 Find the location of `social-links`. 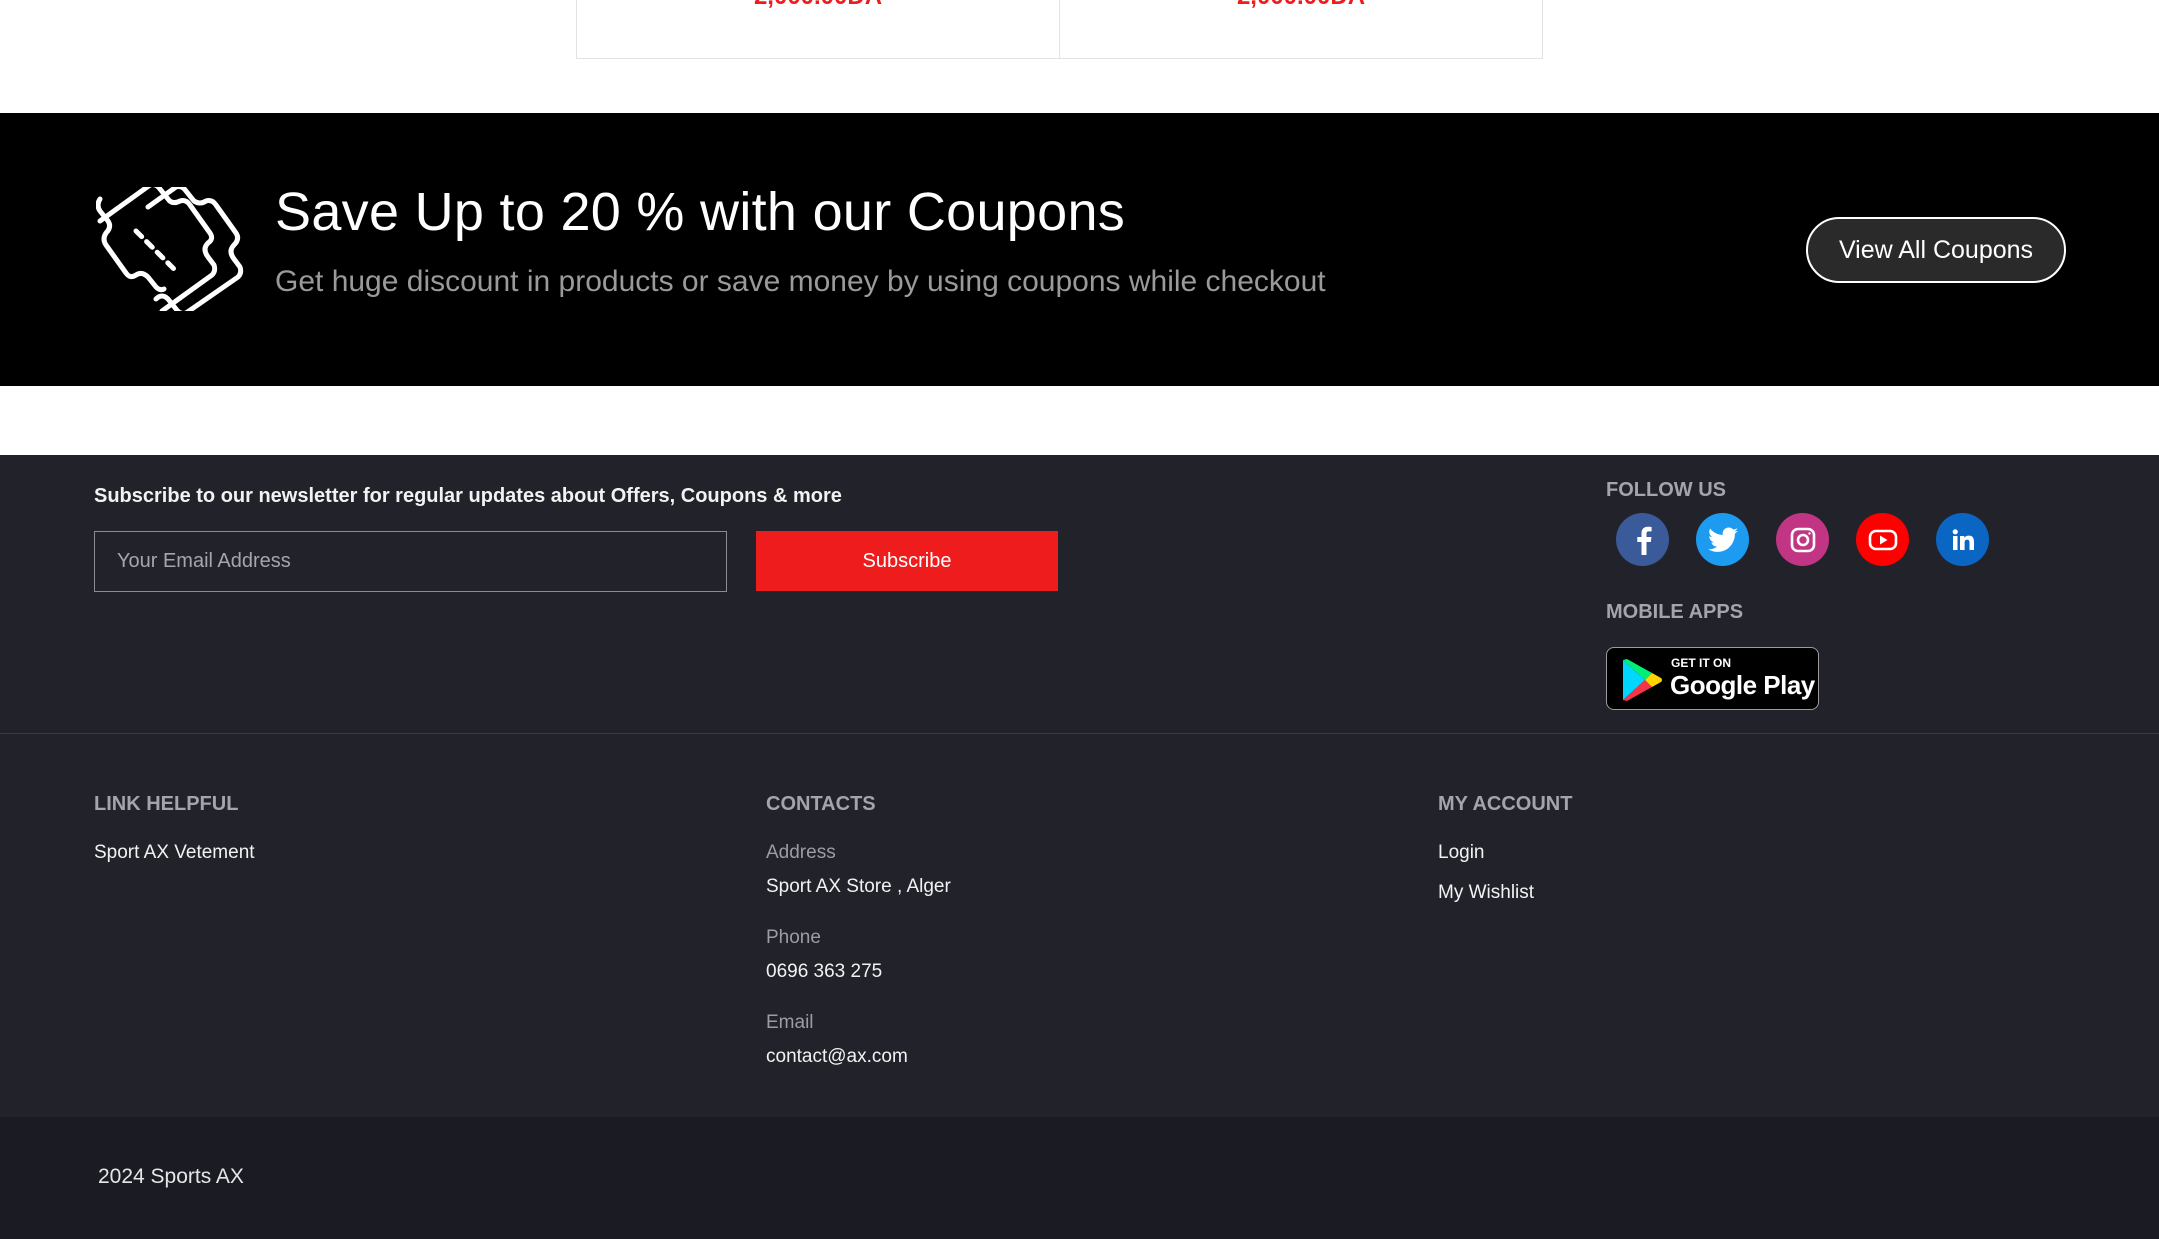

social-links is located at coordinates (1802, 539).